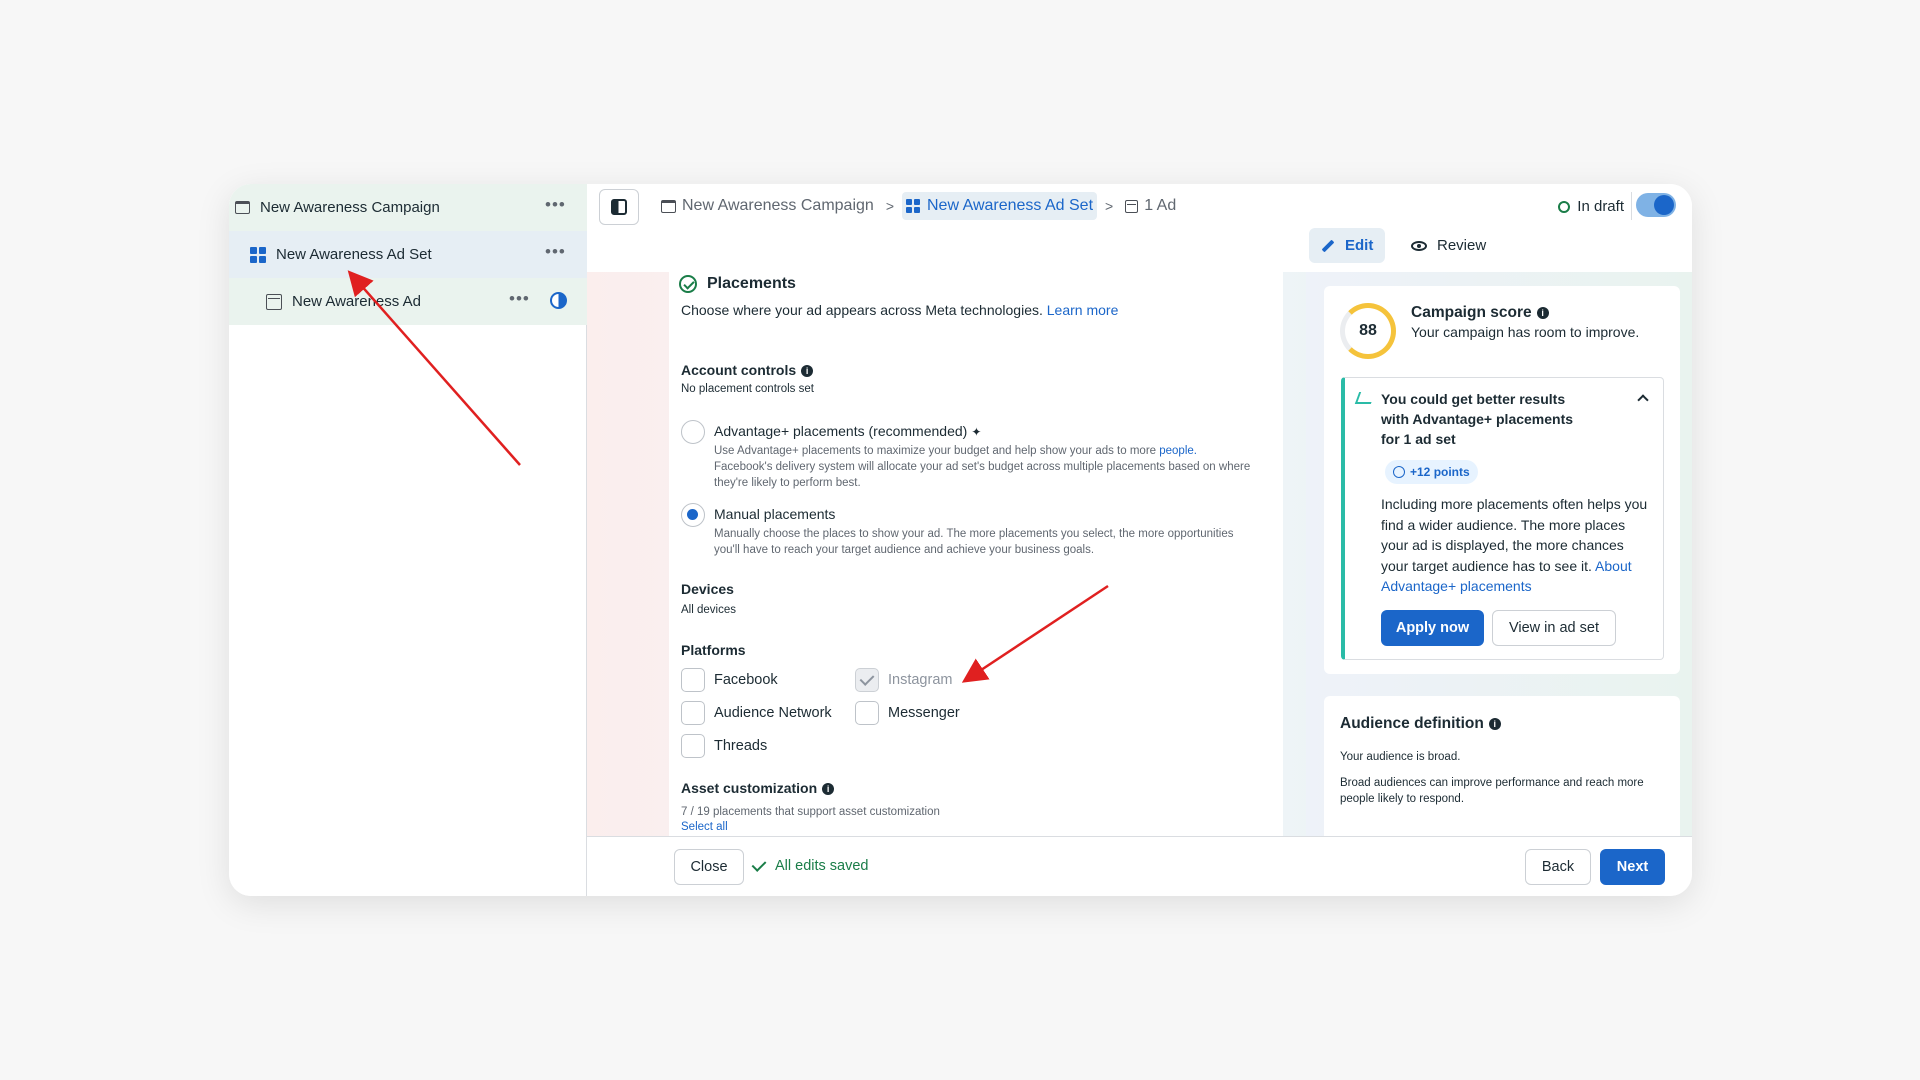 The height and width of the screenshot is (1080, 1920). I want to click on points-badge: +12 points, so click(1431, 472).